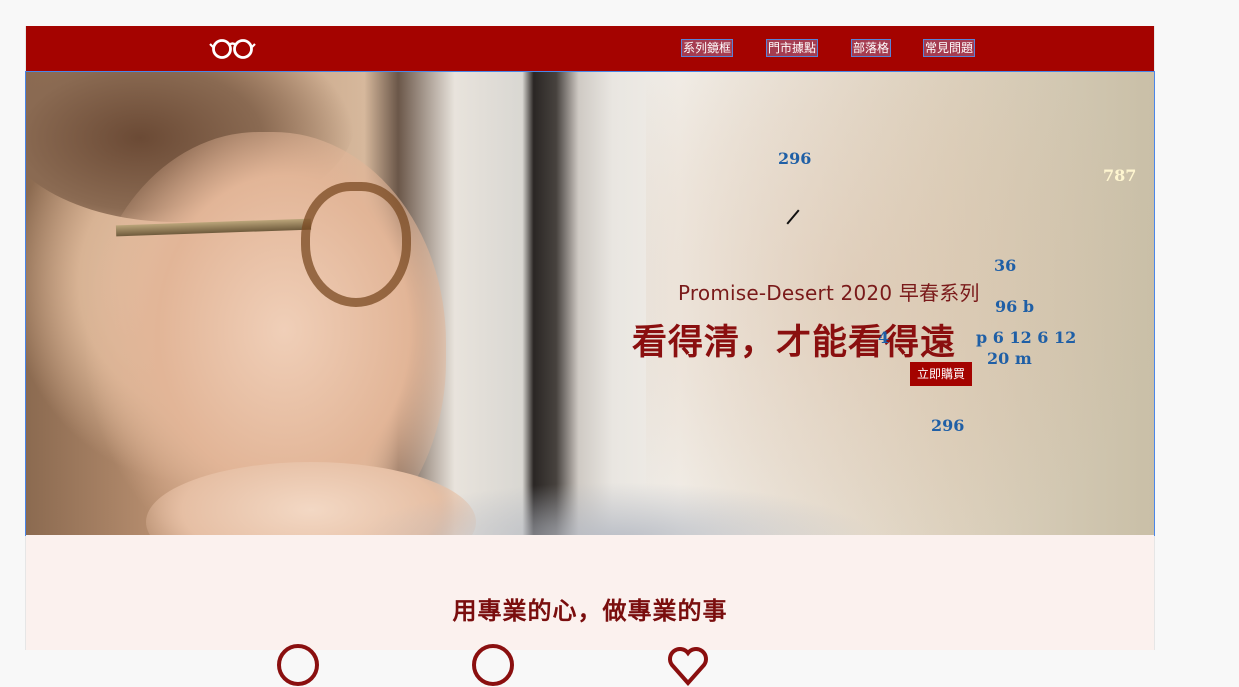 This screenshot has height=687, width=1239. What do you see at coordinates (1009, 358) in the screenshot?
I see `debug-label-button-margin: 20 m` at bounding box center [1009, 358].